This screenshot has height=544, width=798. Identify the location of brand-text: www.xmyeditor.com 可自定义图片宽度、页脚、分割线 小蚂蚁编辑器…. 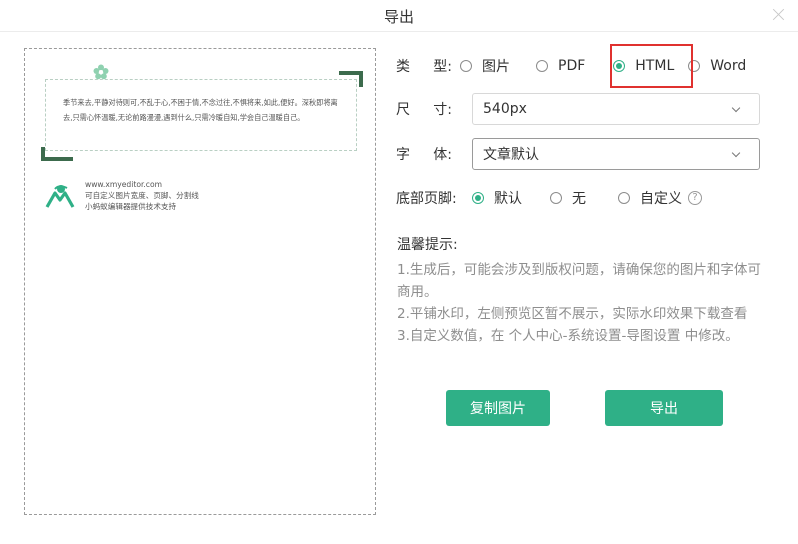
(142, 195).